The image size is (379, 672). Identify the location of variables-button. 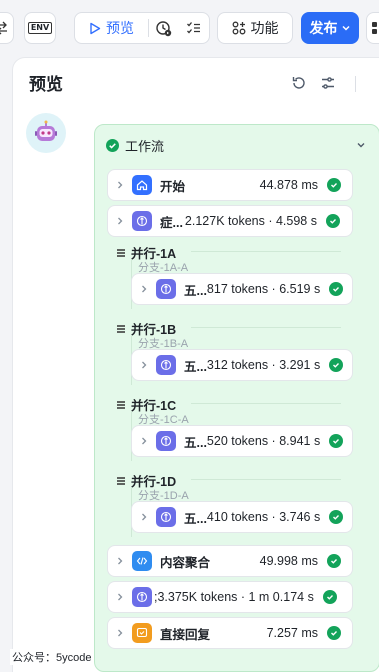
(328, 83).